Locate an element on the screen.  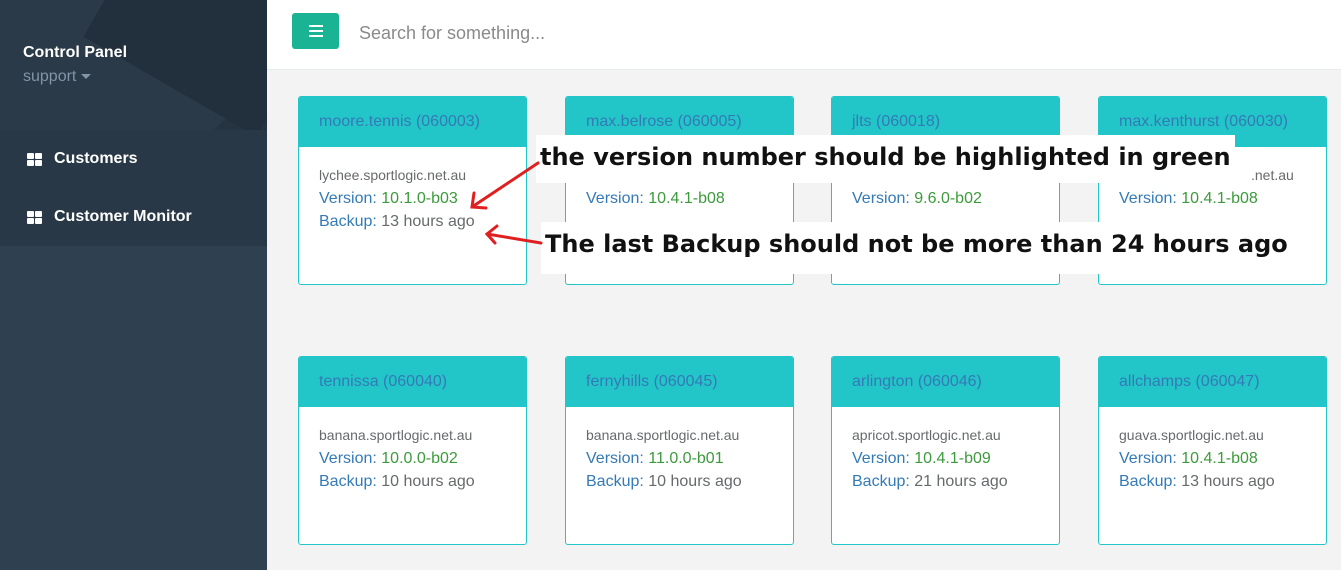
top-bar is located at coordinates (804, 35).